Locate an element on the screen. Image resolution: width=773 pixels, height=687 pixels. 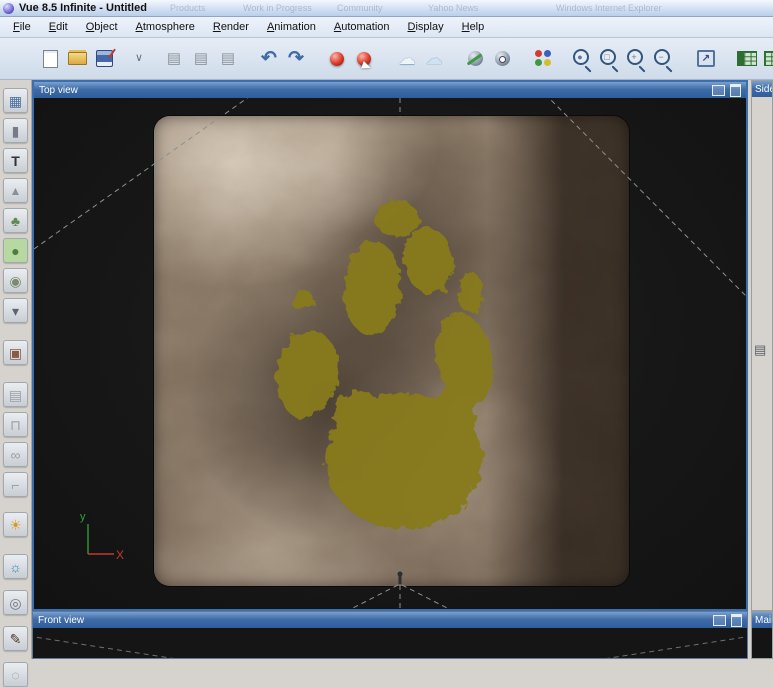
zoom-sphere-button: ● is located at coordinates (582, 59).